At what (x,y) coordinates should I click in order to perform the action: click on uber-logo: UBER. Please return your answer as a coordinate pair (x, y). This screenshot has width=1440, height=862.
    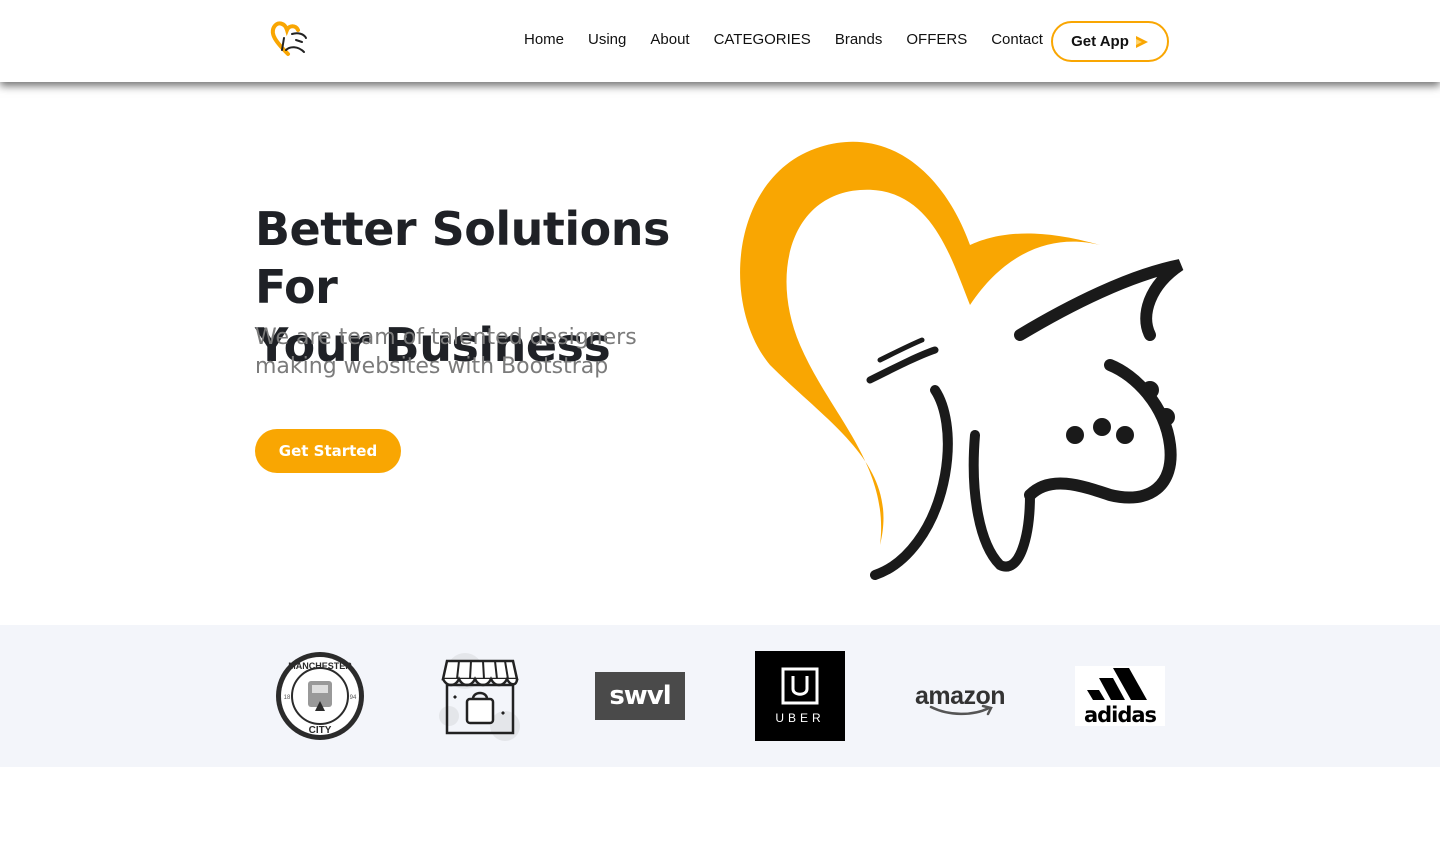
    Looking at the image, I should click on (800, 696).